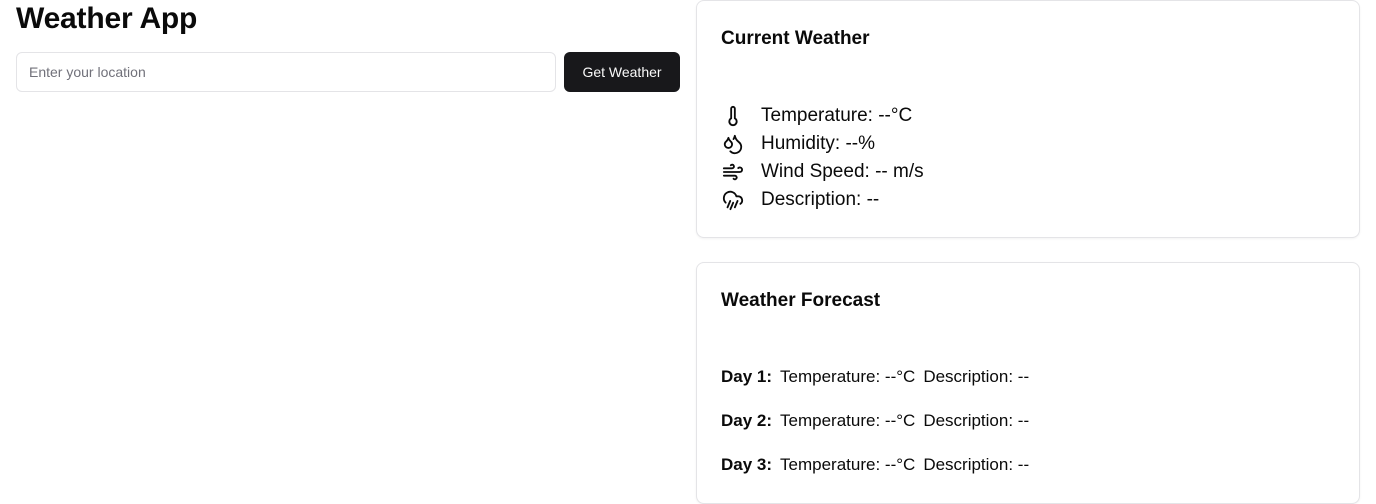  What do you see at coordinates (801, 300) in the screenshot?
I see `forecast-title: Weather Forecast` at bounding box center [801, 300].